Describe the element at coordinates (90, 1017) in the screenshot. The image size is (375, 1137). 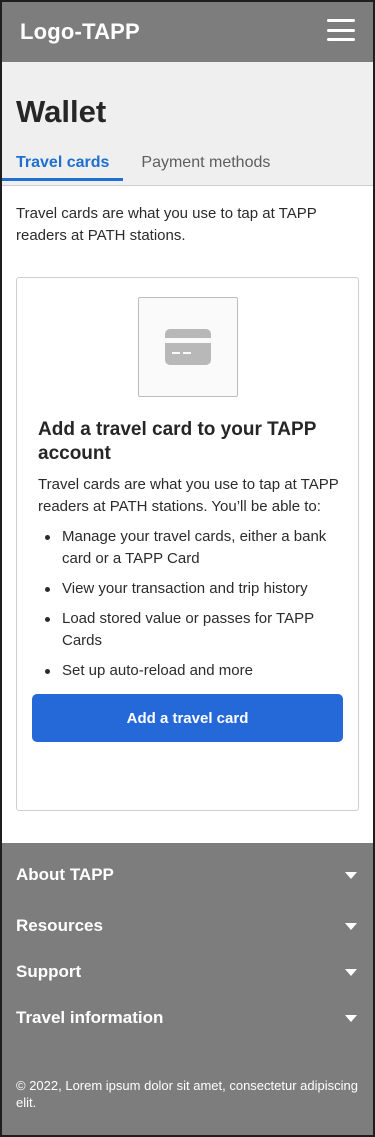
I see `footer-item-label: Travel information` at that location.